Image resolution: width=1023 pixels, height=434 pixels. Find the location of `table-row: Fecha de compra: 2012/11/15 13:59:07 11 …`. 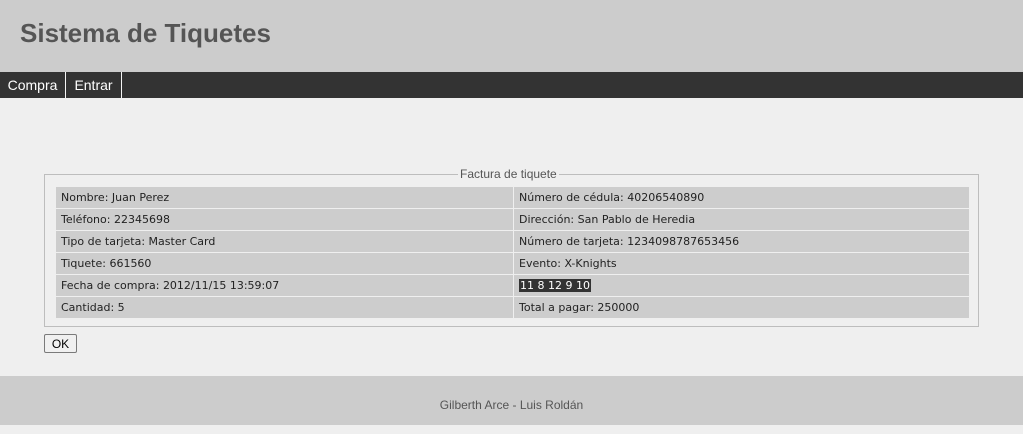

table-row: Fecha de compra: 2012/11/15 13:59:07 11 … is located at coordinates (512, 285).